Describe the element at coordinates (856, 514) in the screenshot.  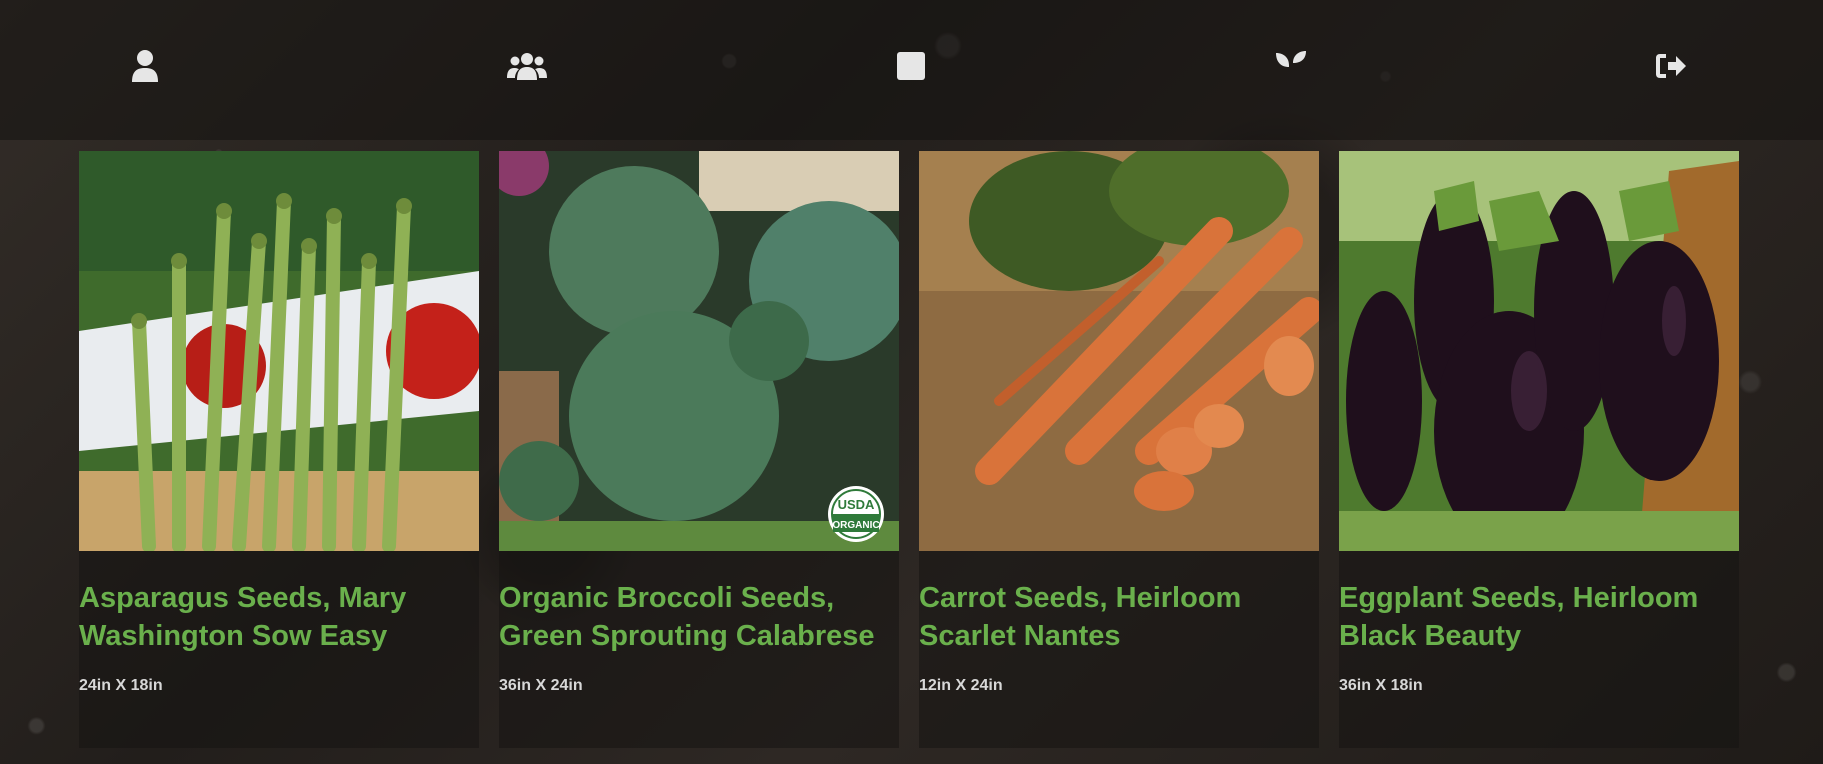
I see `usda-organic-badge: USDA ORGANIC` at that location.